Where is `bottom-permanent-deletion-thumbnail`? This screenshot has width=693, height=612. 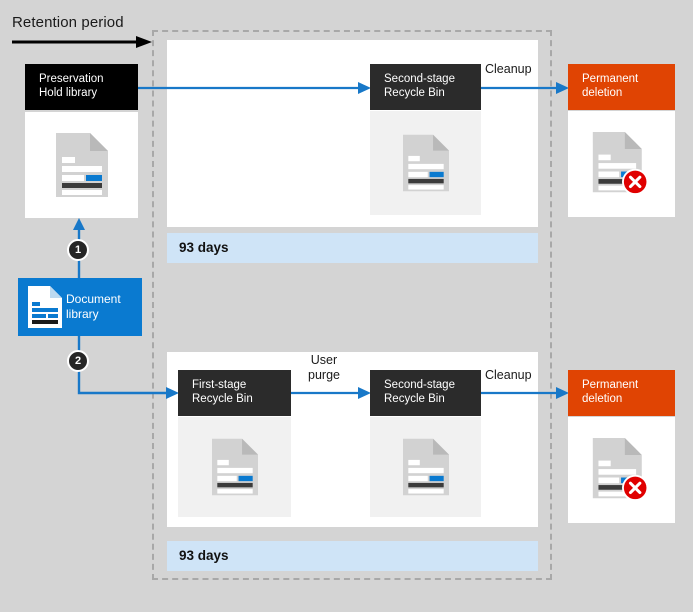 bottom-permanent-deletion-thumbnail is located at coordinates (621, 470).